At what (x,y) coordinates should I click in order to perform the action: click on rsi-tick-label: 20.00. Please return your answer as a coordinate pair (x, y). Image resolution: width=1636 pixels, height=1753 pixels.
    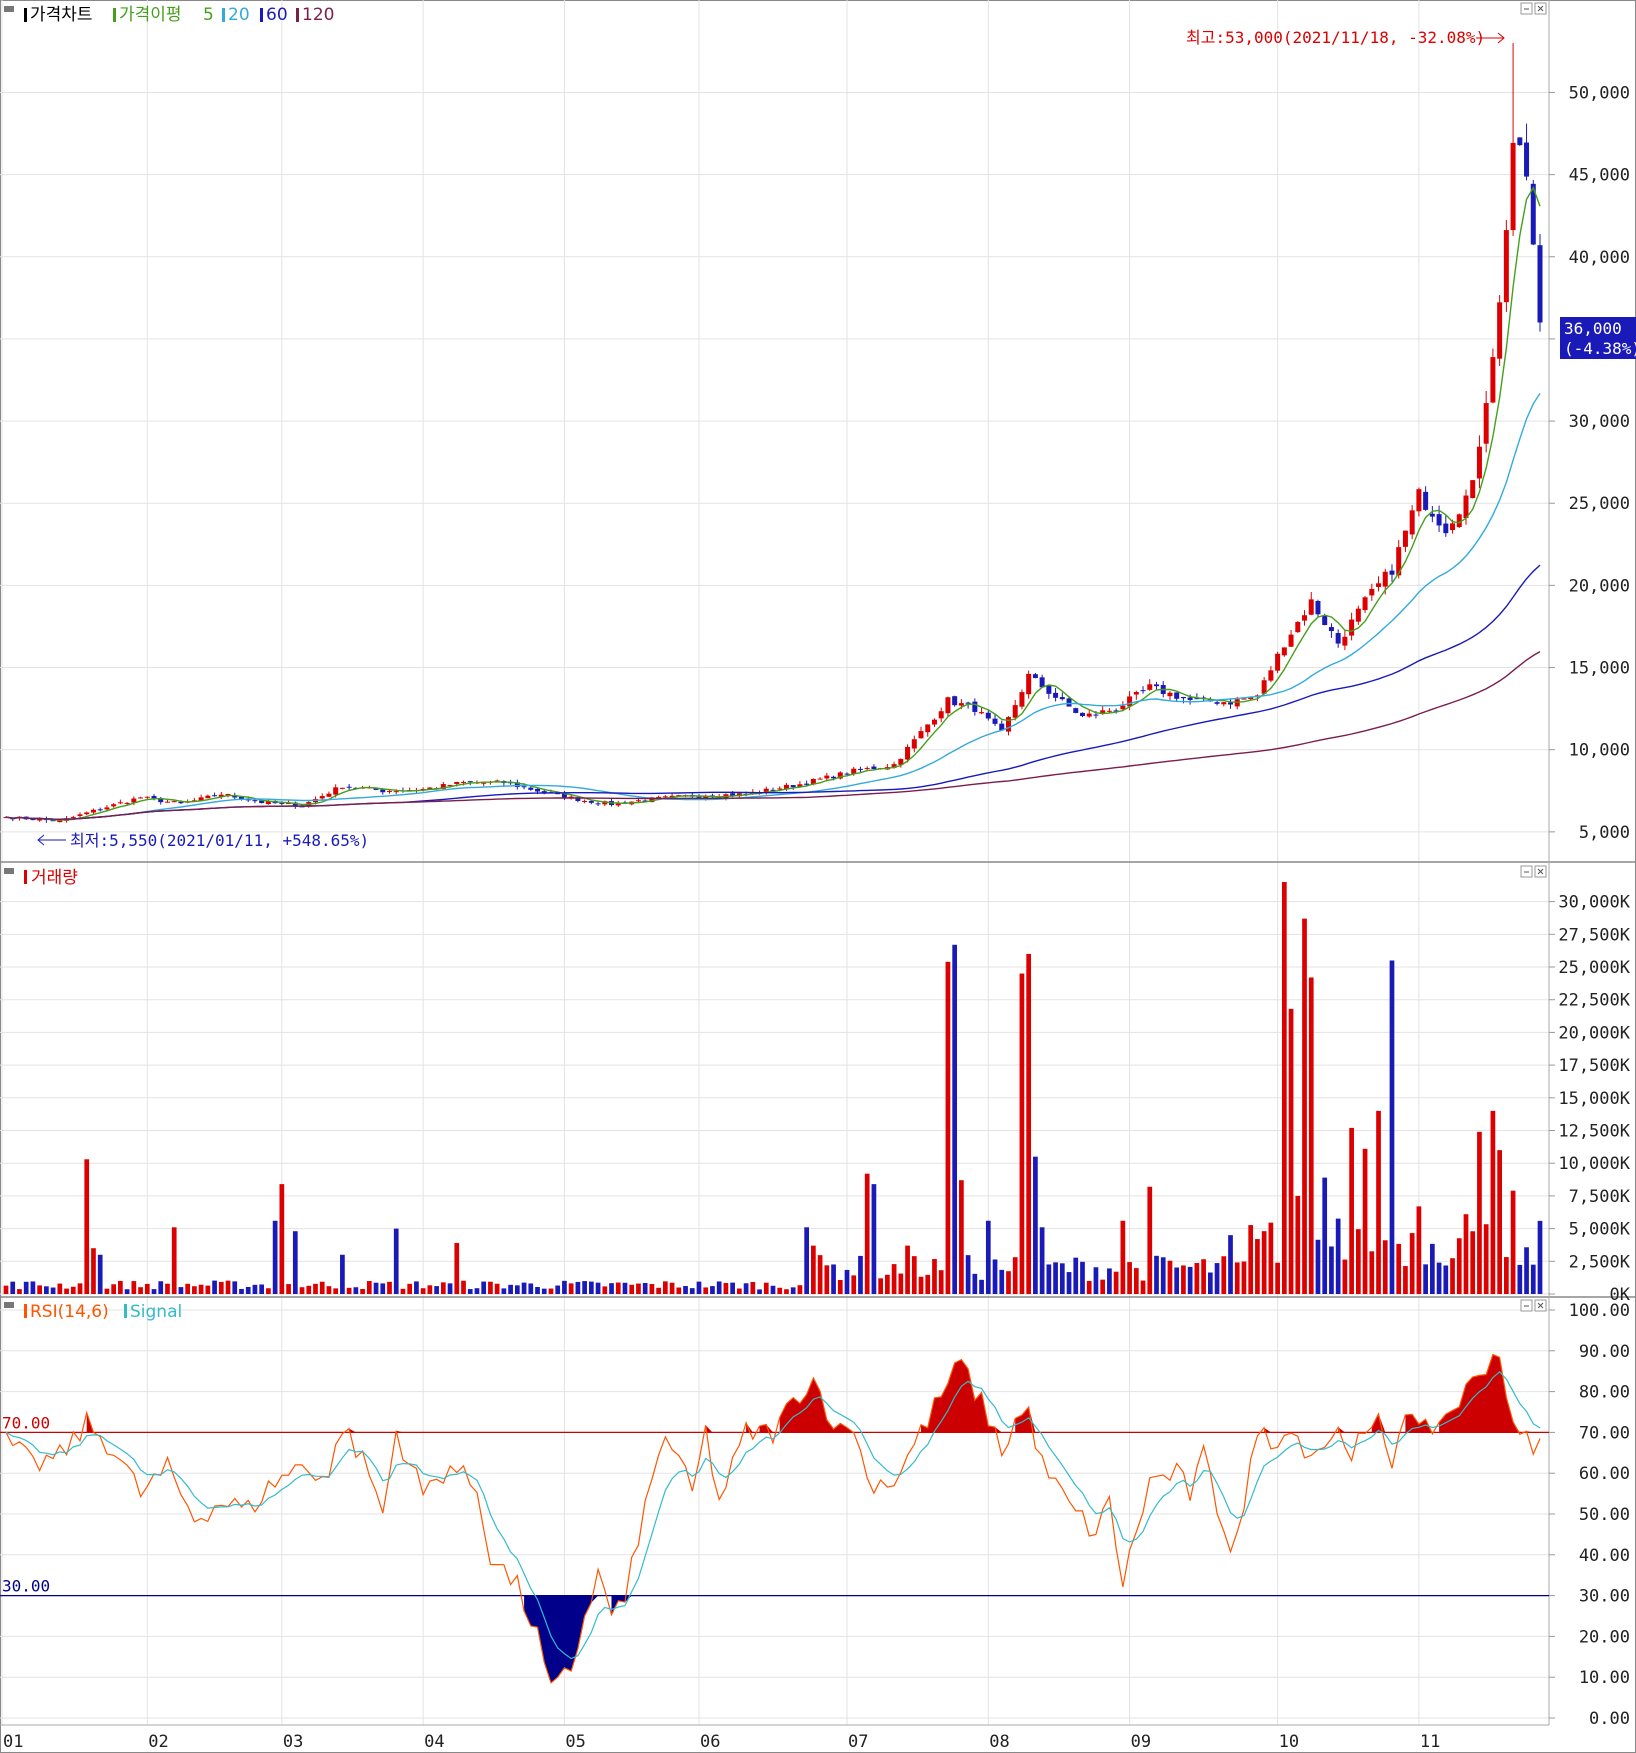
    Looking at the image, I should click on (1604, 1637).